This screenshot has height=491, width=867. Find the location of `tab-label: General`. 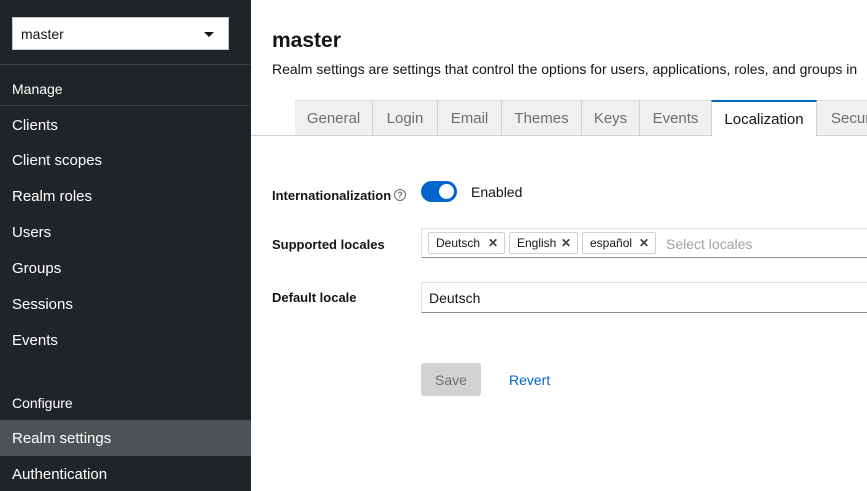

tab-label: General is located at coordinates (333, 118).